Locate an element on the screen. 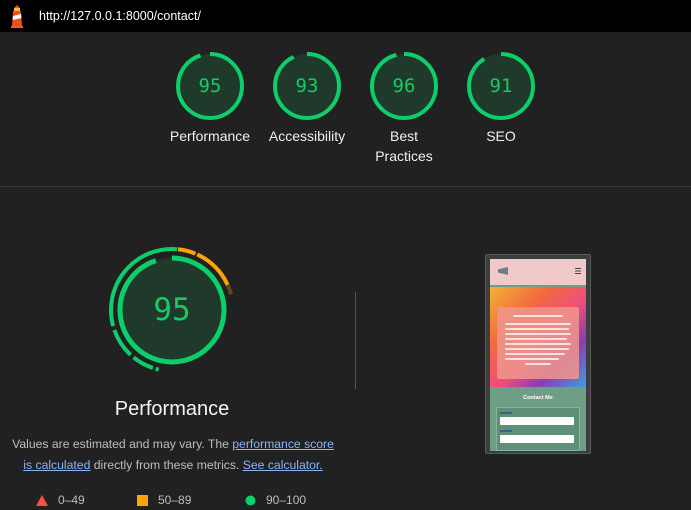  performance-main-gauge: 95 is located at coordinates (172, 310).